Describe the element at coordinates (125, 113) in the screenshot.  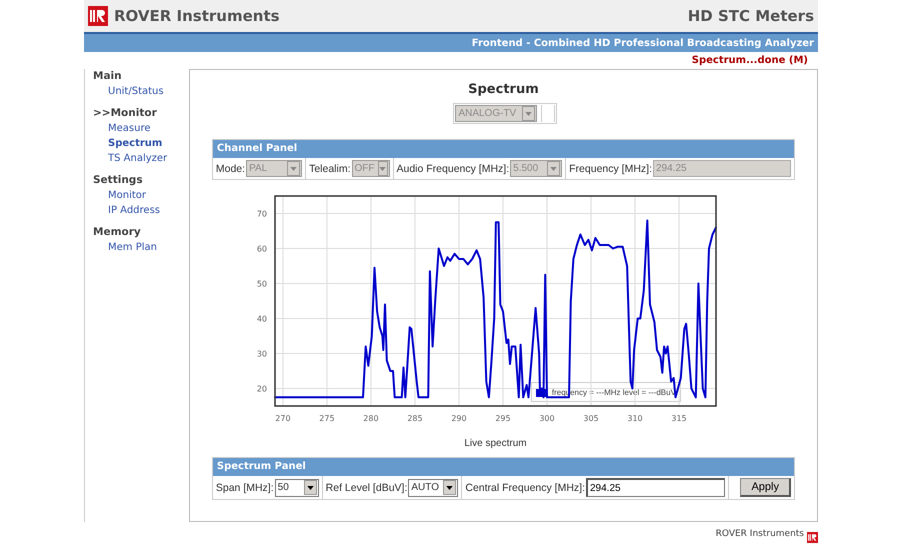
I see `section-heading: >>Monitor` at that location.